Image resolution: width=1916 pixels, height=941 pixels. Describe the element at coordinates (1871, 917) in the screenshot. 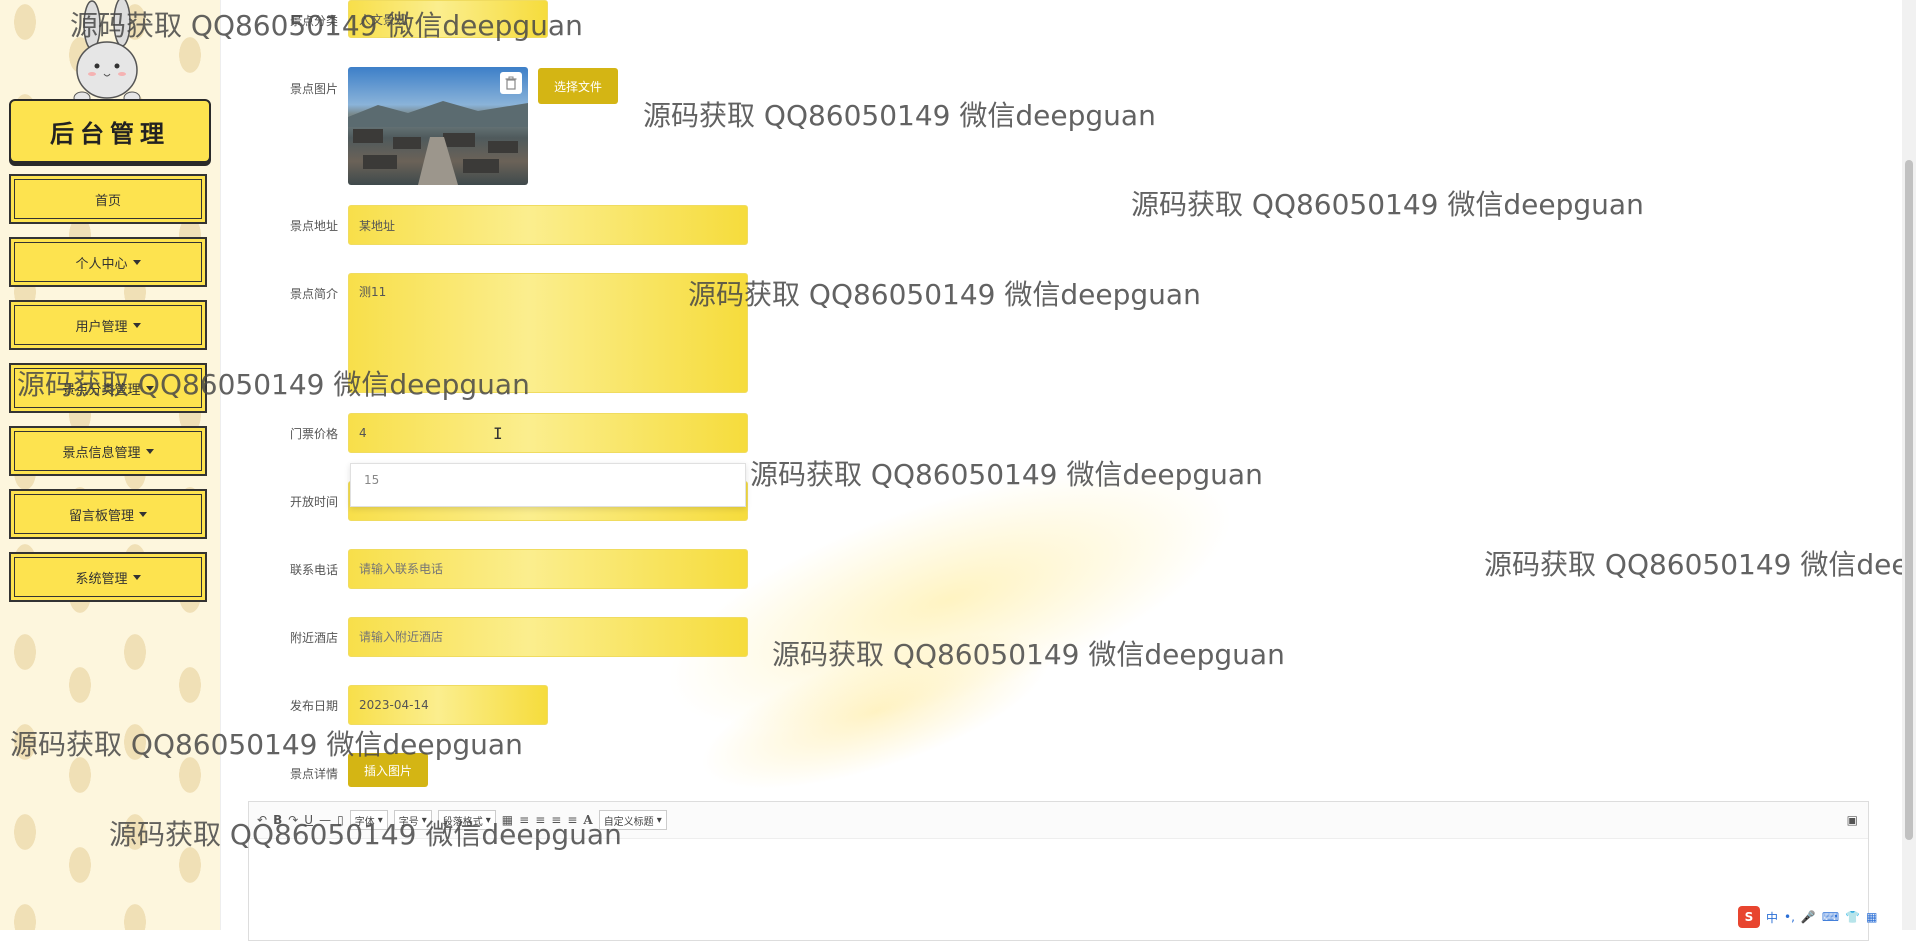

I see `apps-grid-icon: ▦` at that location.